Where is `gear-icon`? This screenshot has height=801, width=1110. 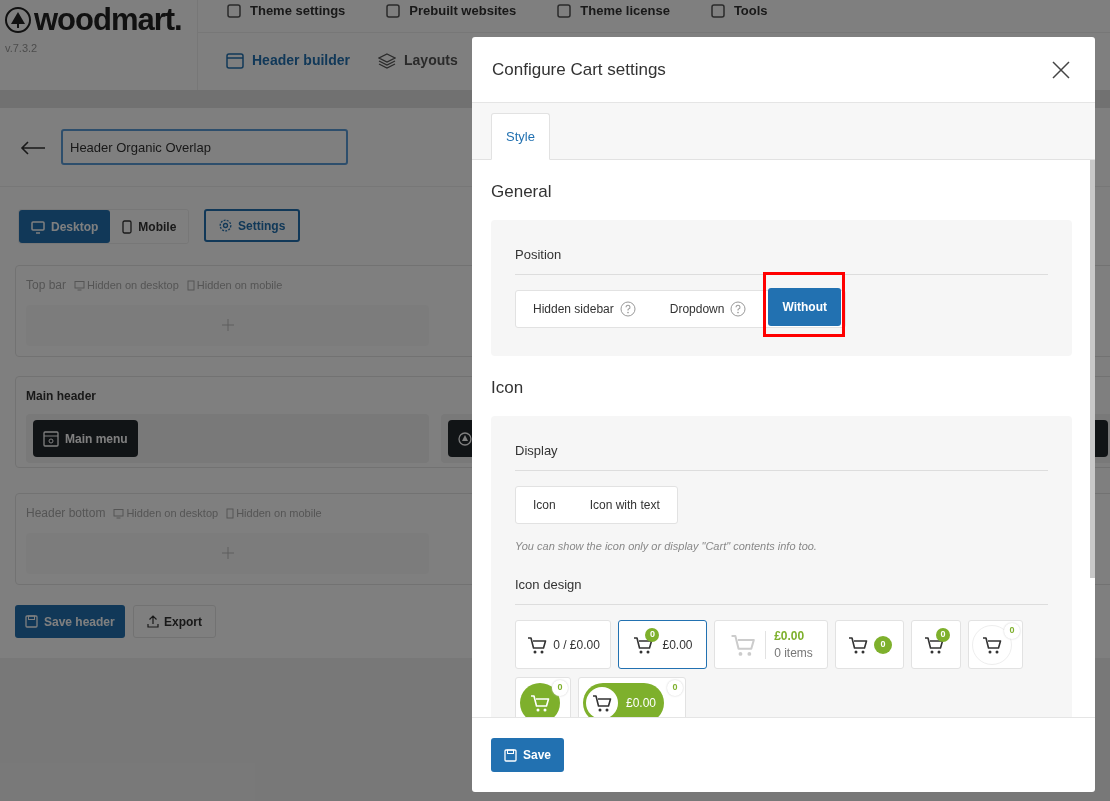
gear-icon is located at coordinates (225, 225).